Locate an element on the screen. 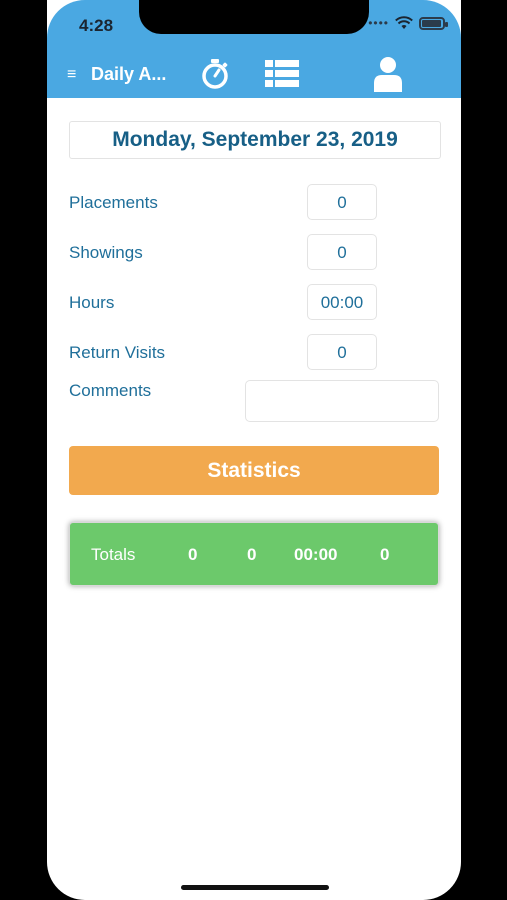  status-time: 4:28 is located at coordinates (96, 25).